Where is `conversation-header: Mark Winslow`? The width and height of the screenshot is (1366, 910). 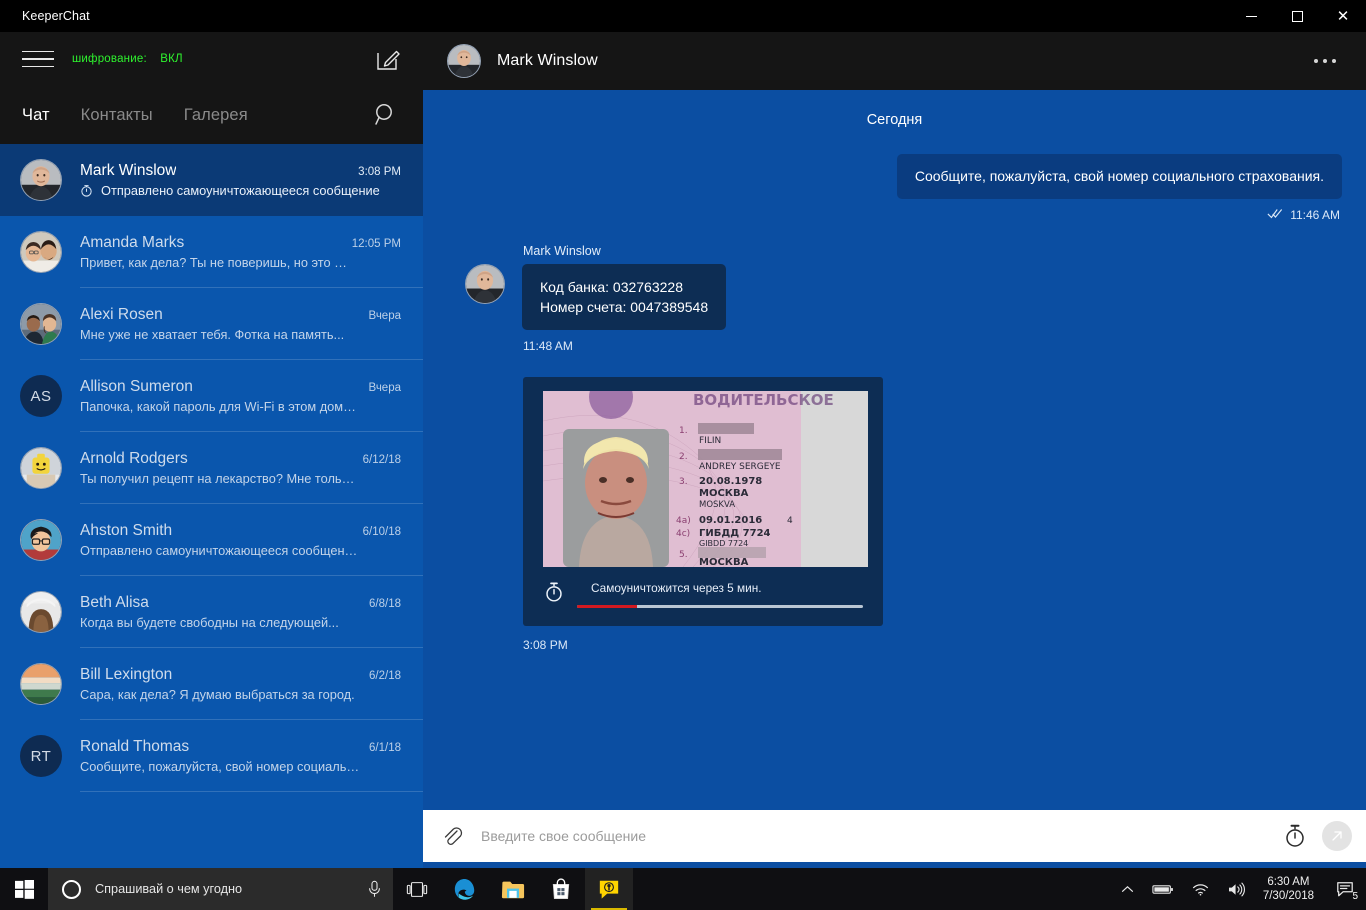 conversation-header: Mark Winslow is located at coordinates (894, 61).